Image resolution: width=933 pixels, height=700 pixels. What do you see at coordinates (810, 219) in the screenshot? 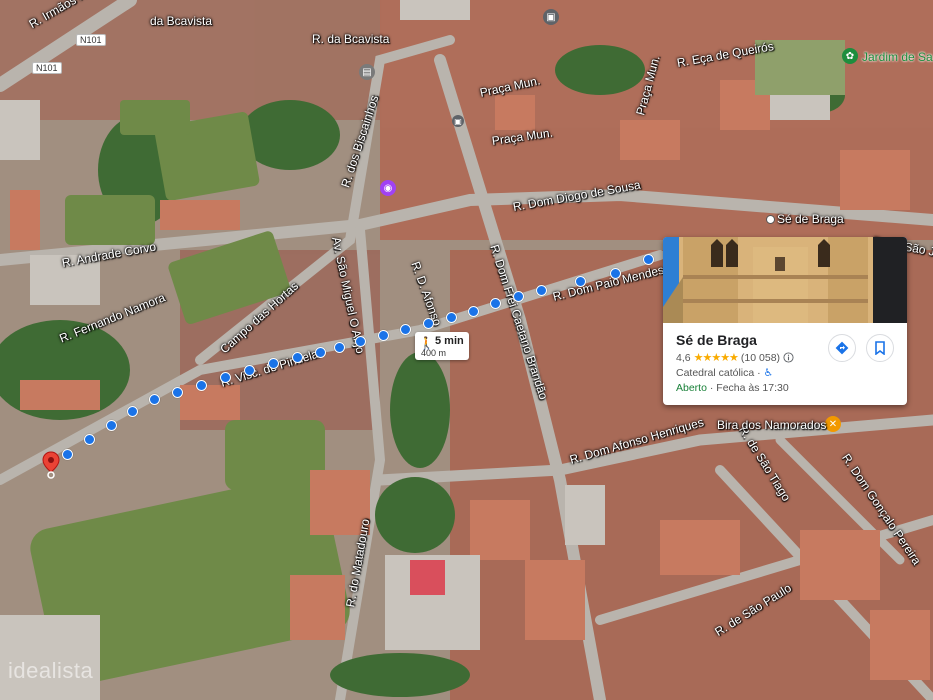
I see `landmark-label-se-braga: Sé de Braga` at bounding box center [810, 219].